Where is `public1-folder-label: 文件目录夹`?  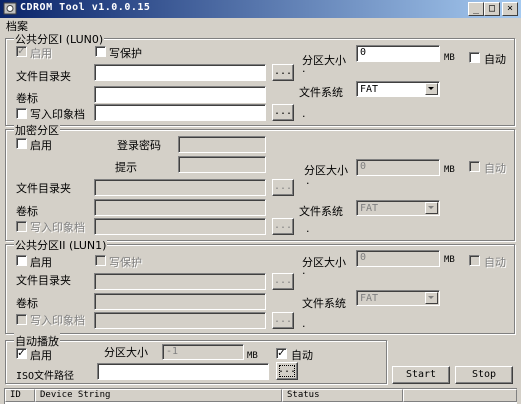
public1-folder-label: 文件目录夹 is located at coordinates (43, 76).